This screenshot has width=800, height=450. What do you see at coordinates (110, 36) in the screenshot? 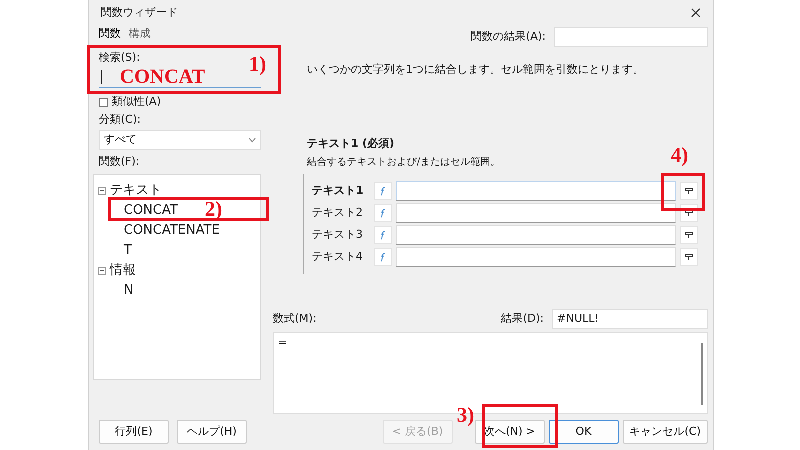
I see `tab: 関数` at bounding box center [110, 36].